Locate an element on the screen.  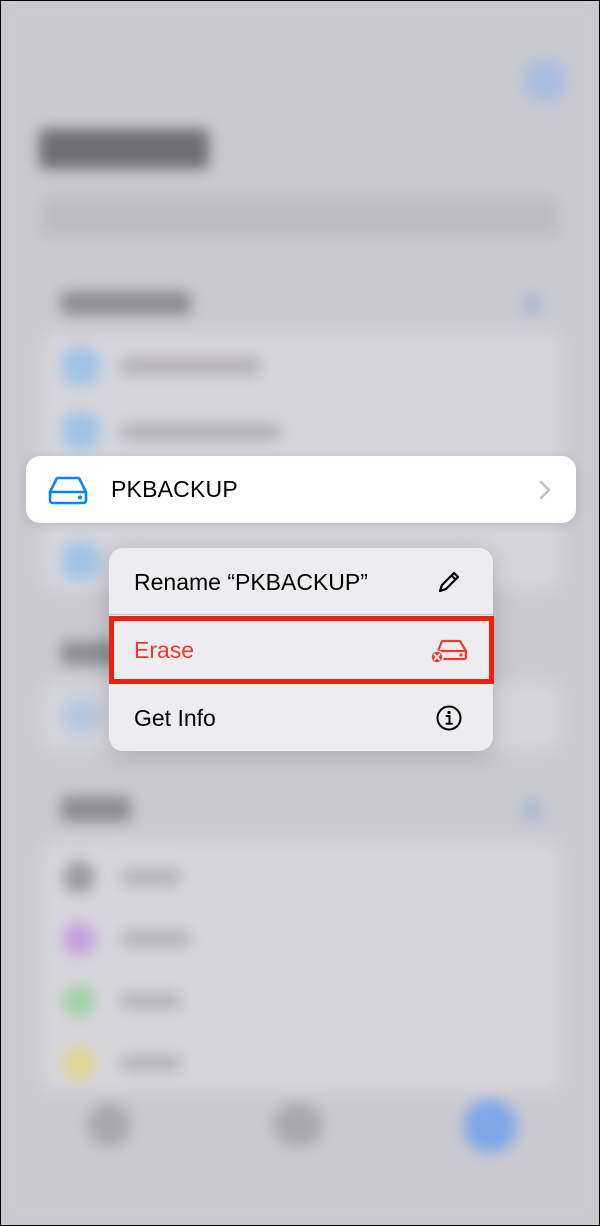
more-button-icon is located at coordinates (545, 81).